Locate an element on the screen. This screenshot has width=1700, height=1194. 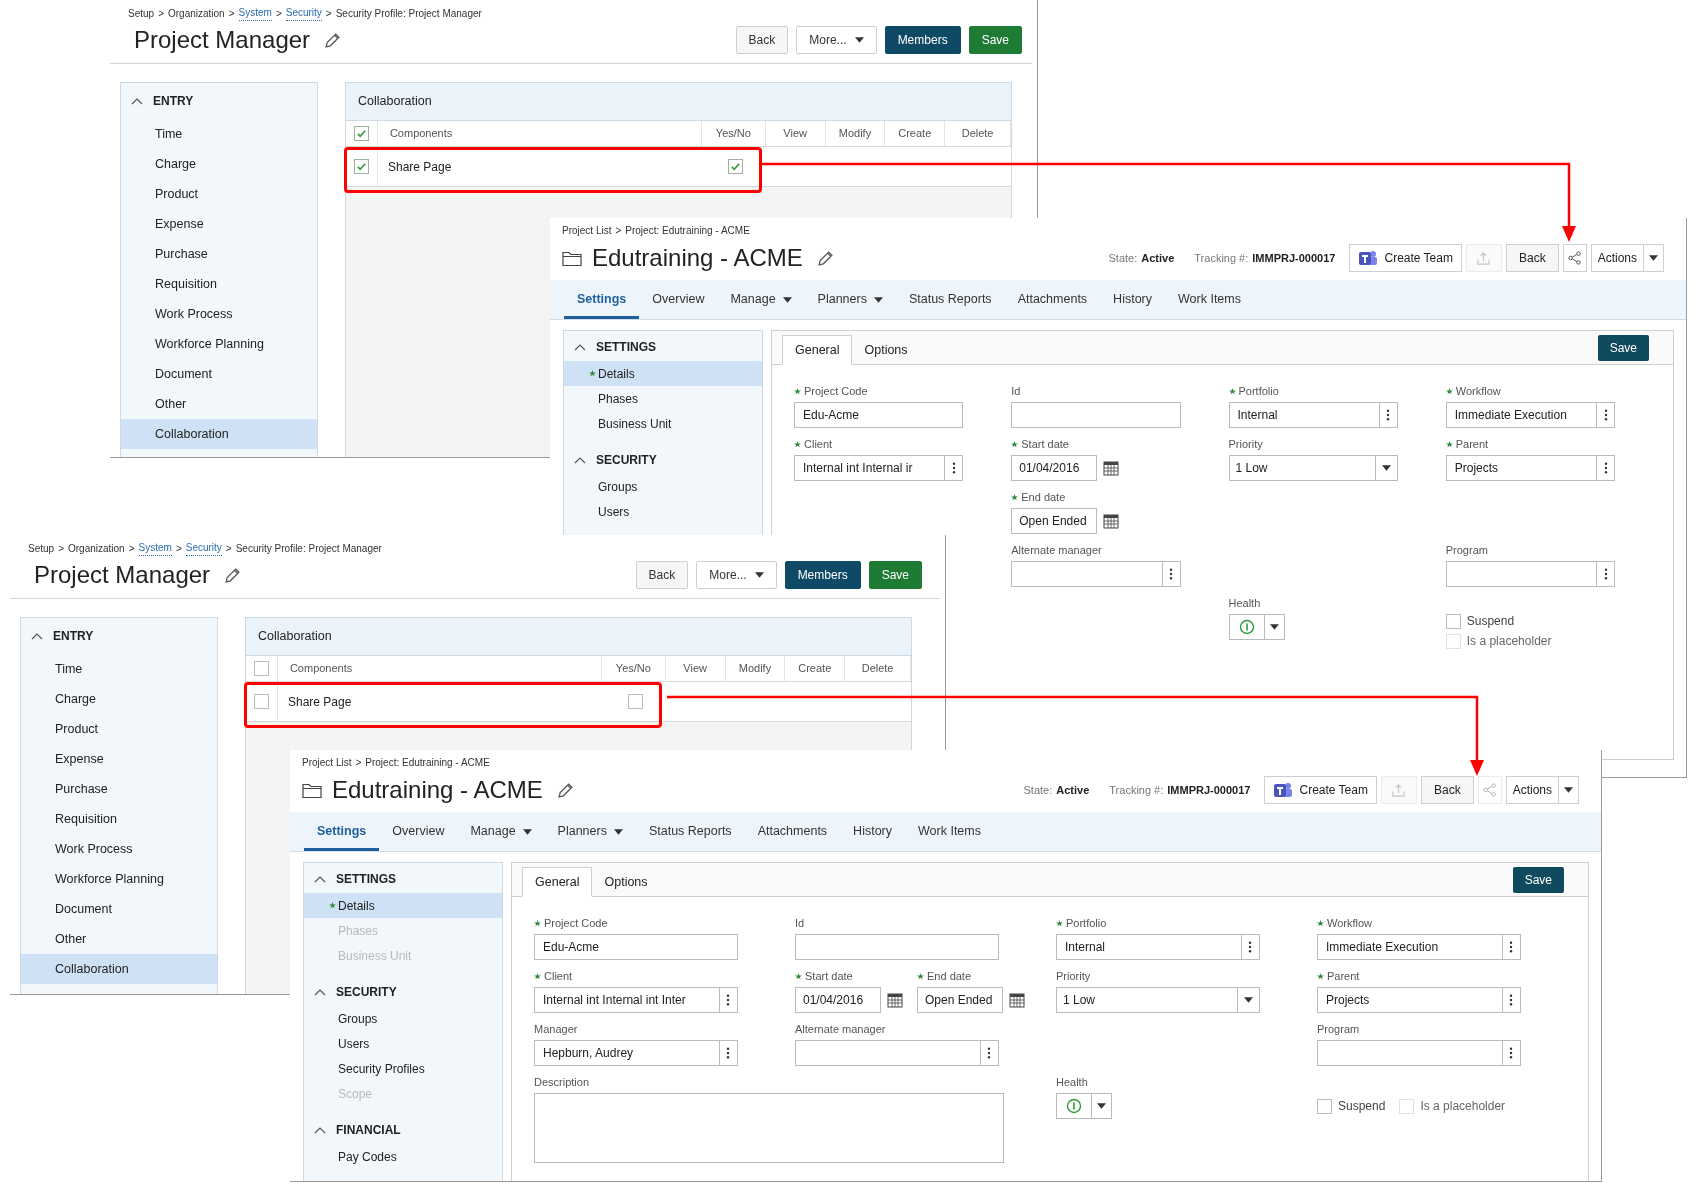
nav-tab: Status Reports is located at coordinates (950, 299).